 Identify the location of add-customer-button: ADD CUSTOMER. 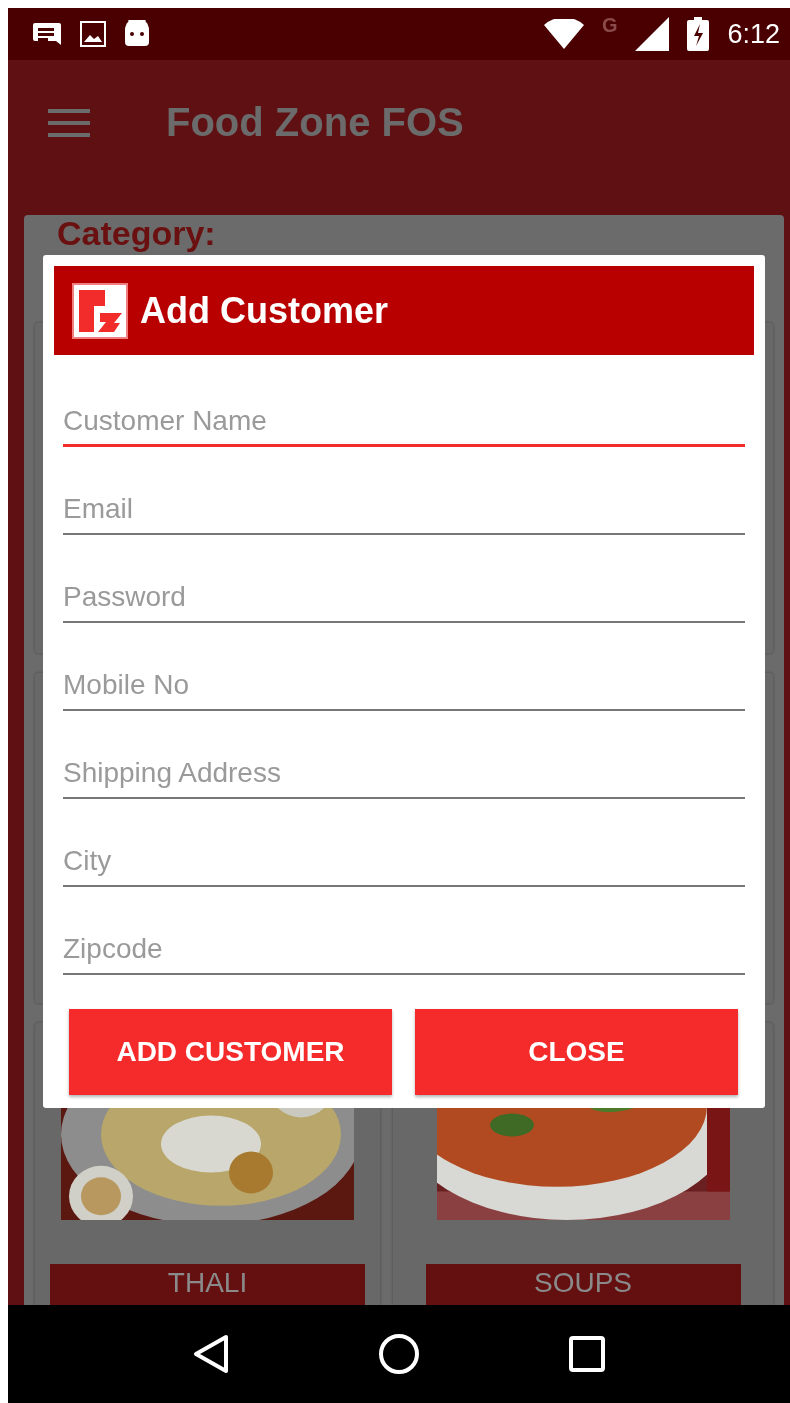
(230, 1052).